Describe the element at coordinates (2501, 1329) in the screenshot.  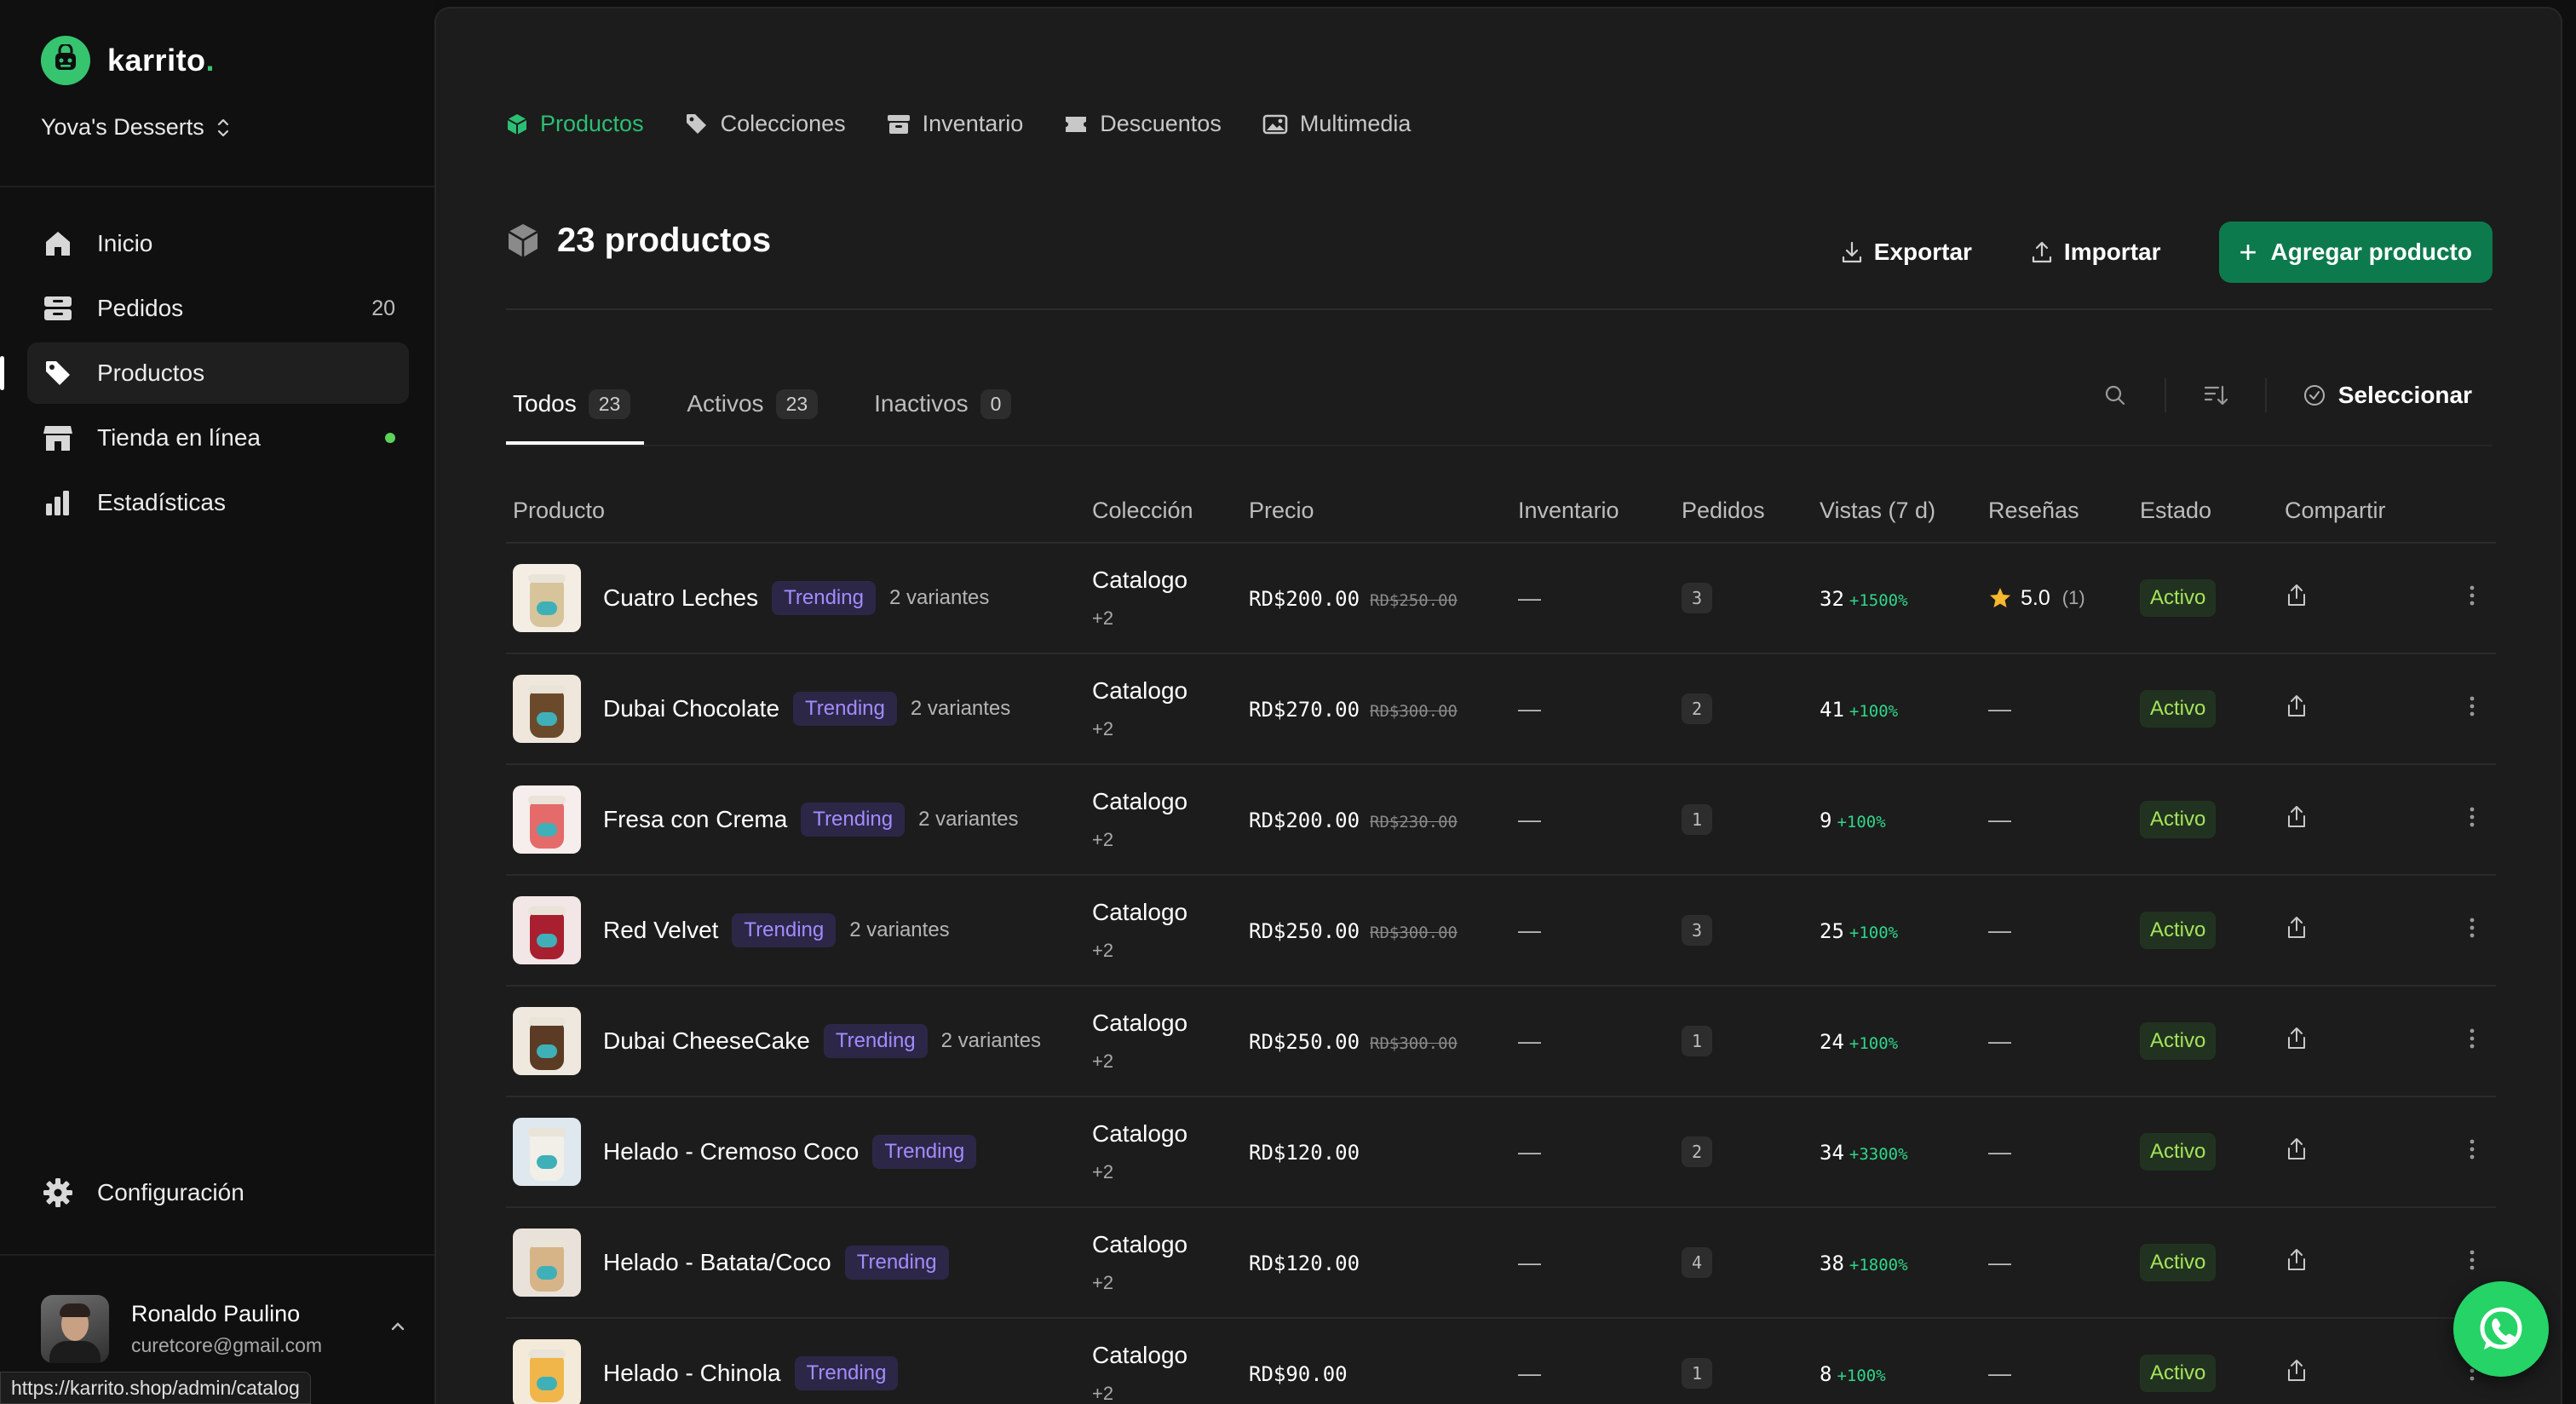
I see `whatsapp-chat-button` at that location.